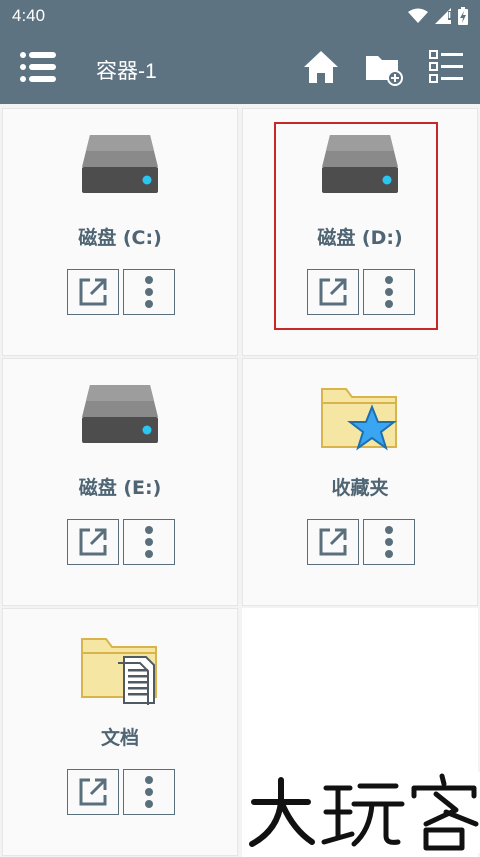  Describe the element at coordinates (29, 15) in the screenshot. I see `status-time: 4:40` at that location.